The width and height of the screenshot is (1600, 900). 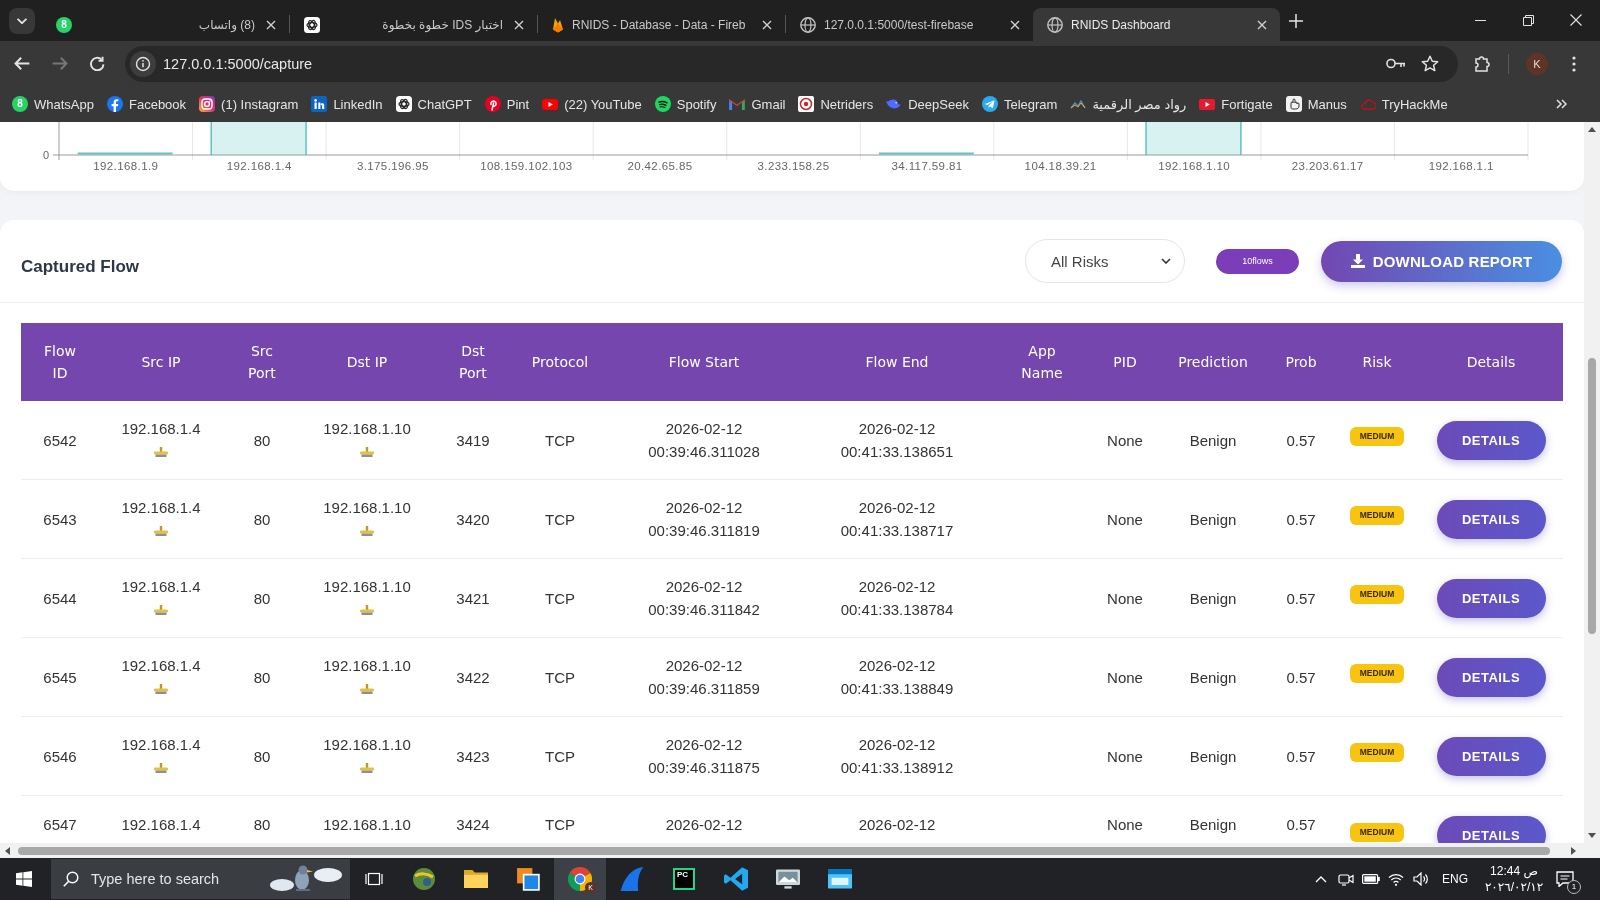 What do you see at coordinates (403, 104) in the screenshot?
I see `knot-icon` at bounding box center [403, 104].